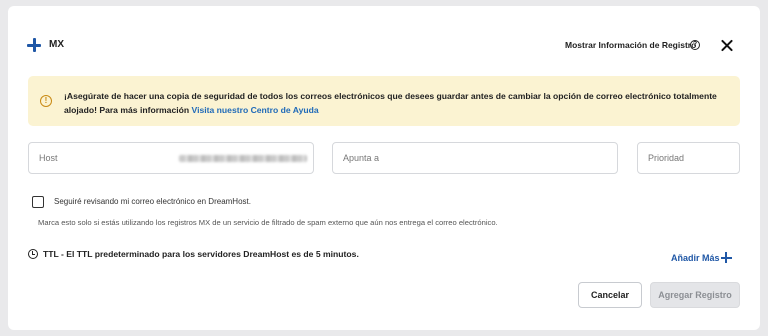 This screenshot has width=768, height=336. I want to click on dialog-header: MX Mostrar Información de Registro ?, so click(384, 47).